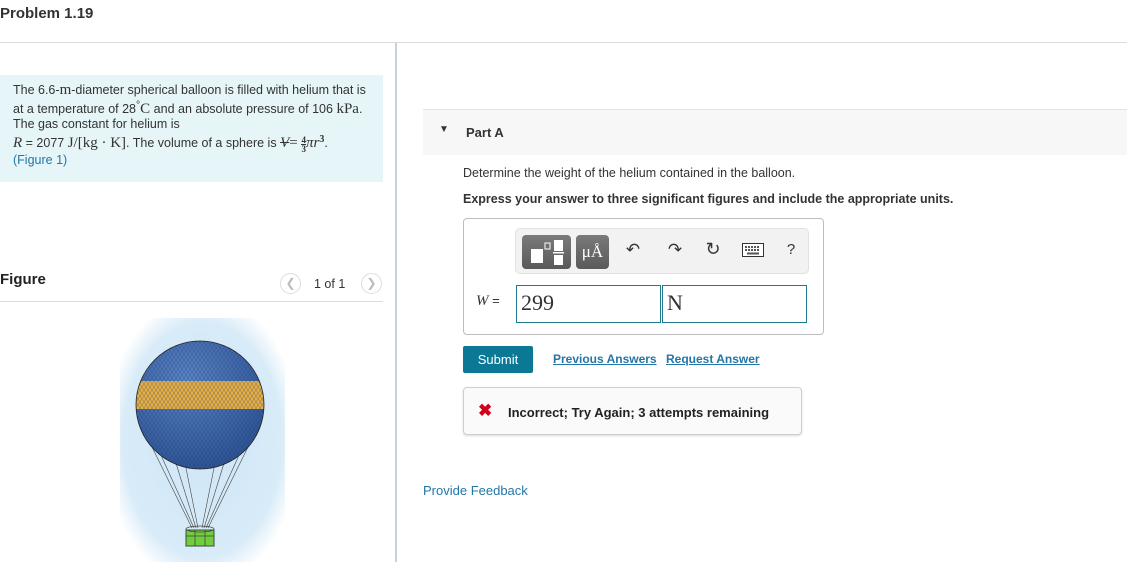  What do you see at coordinates (475, 490) in the screenshot?
I see `provide-feedback-link: Provide Feedback` at bounding box center [475, 490].